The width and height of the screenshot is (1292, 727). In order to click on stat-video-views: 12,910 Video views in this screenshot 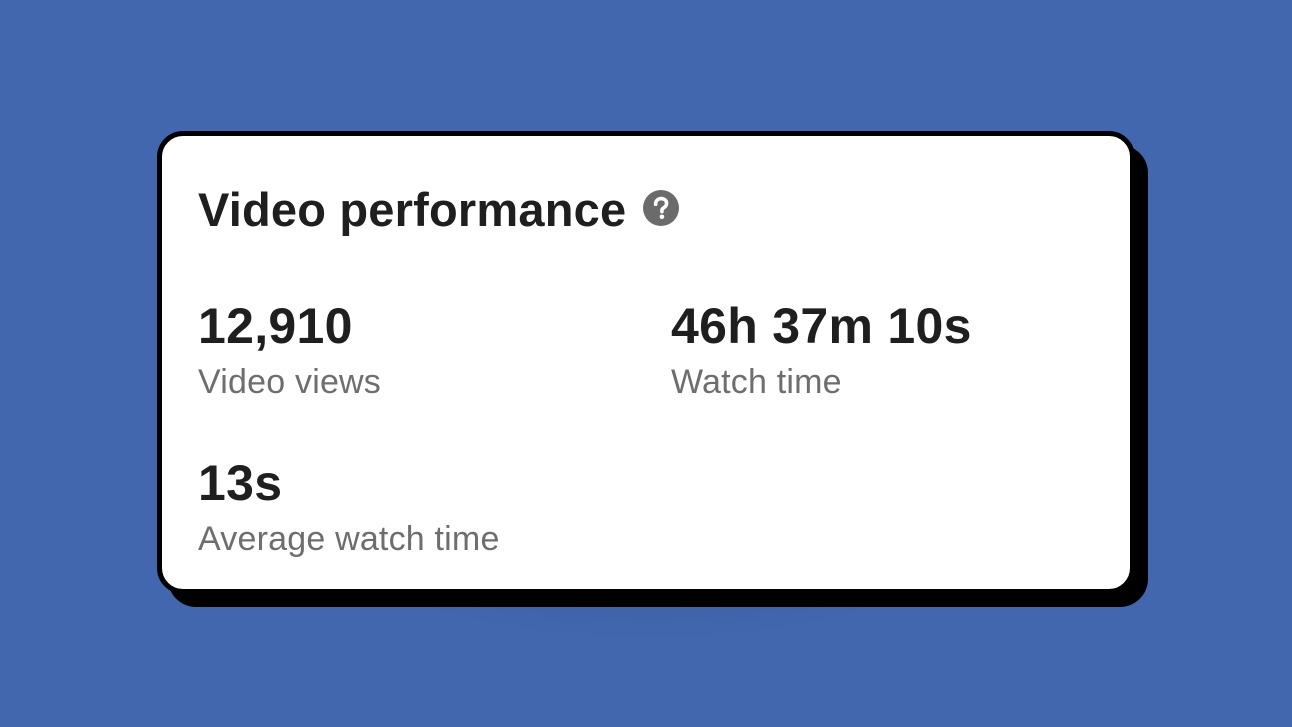, I will do `click(289, 350)`.